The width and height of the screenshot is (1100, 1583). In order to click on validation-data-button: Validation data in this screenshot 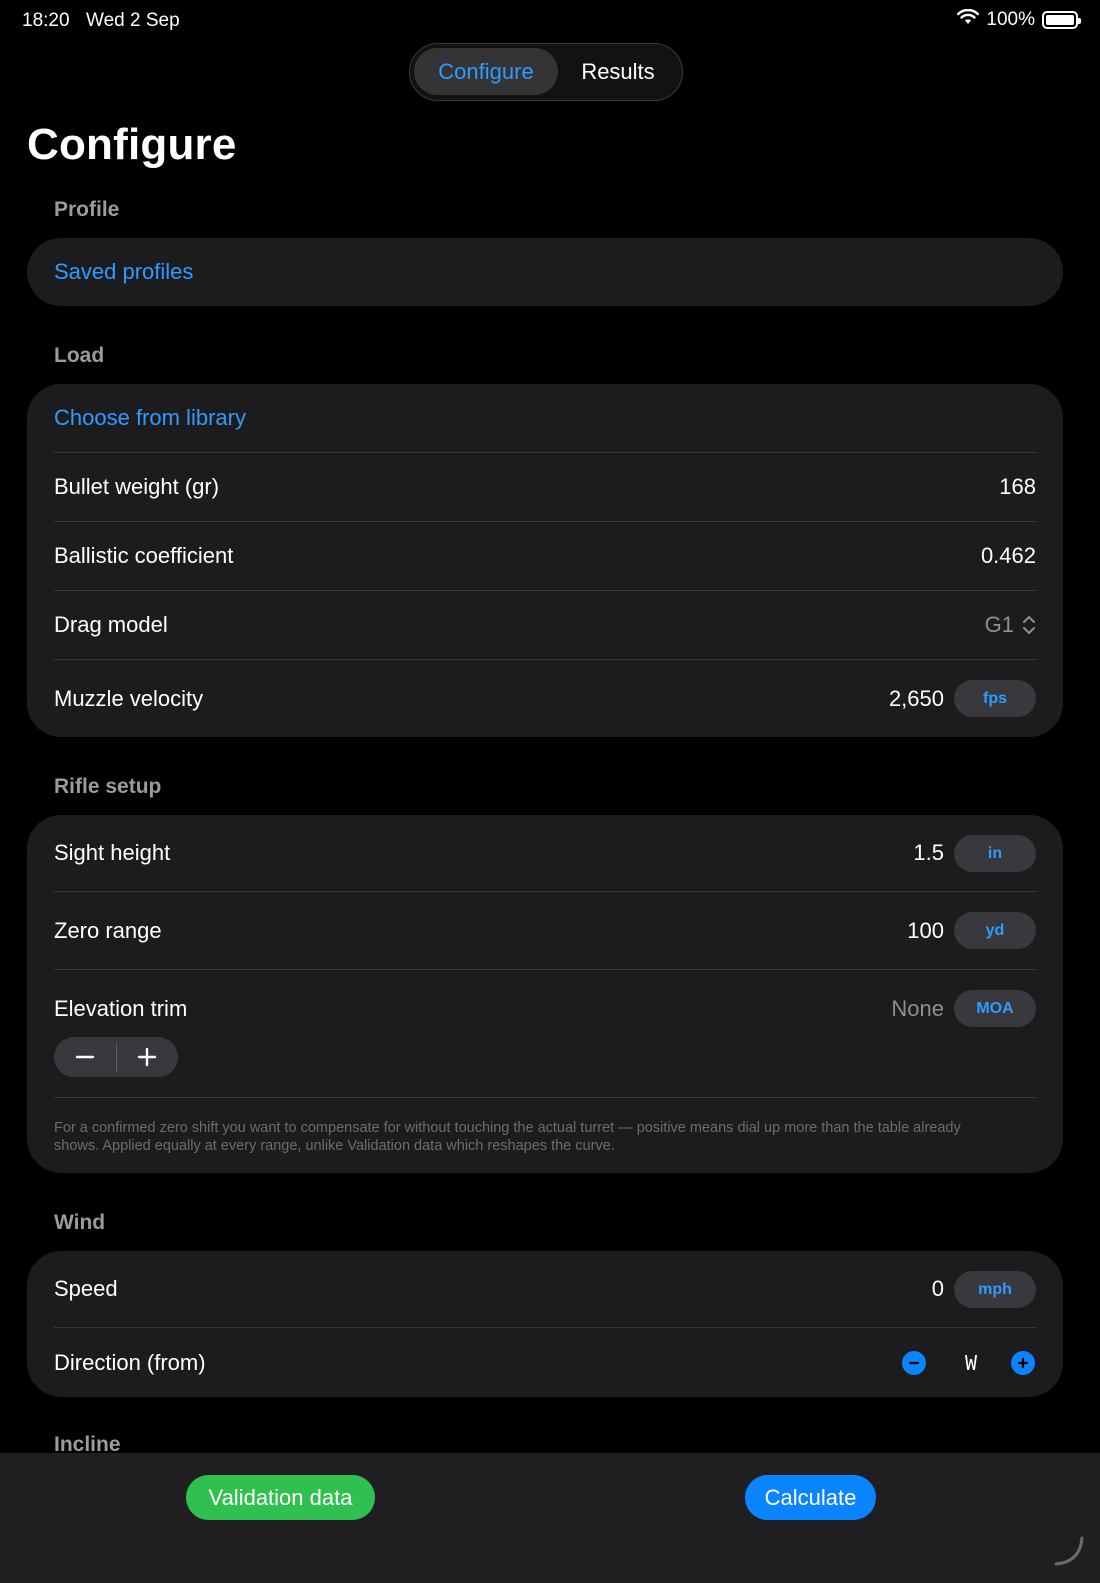, I will do `click(280, 1497)`.